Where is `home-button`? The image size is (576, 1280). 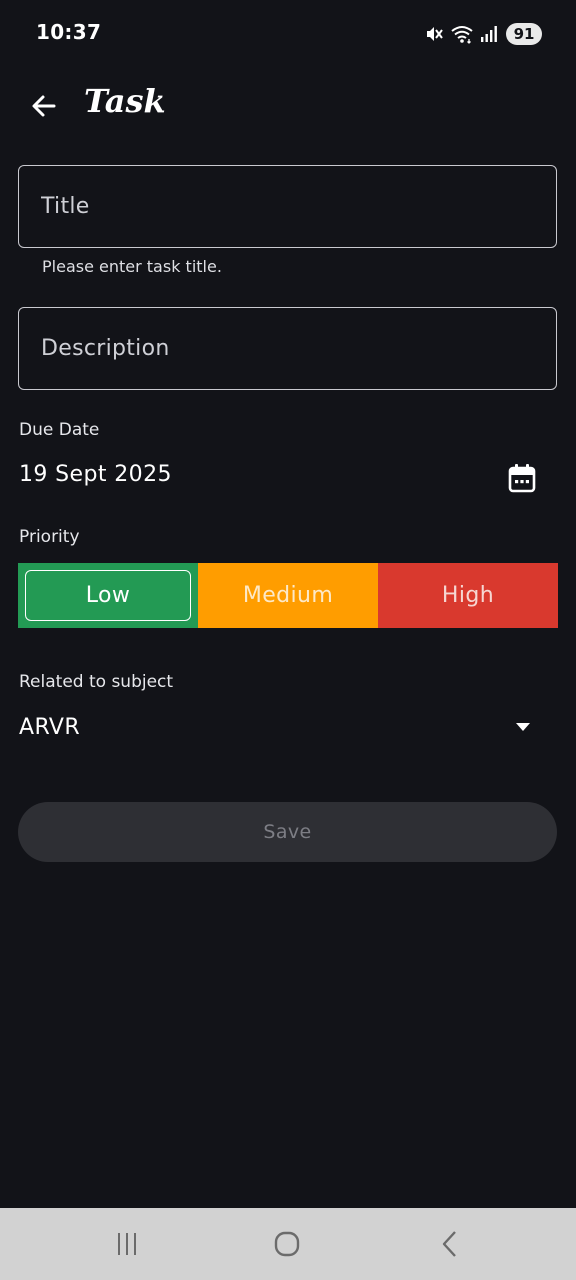 home-button is located at coordinates (287, 1244).